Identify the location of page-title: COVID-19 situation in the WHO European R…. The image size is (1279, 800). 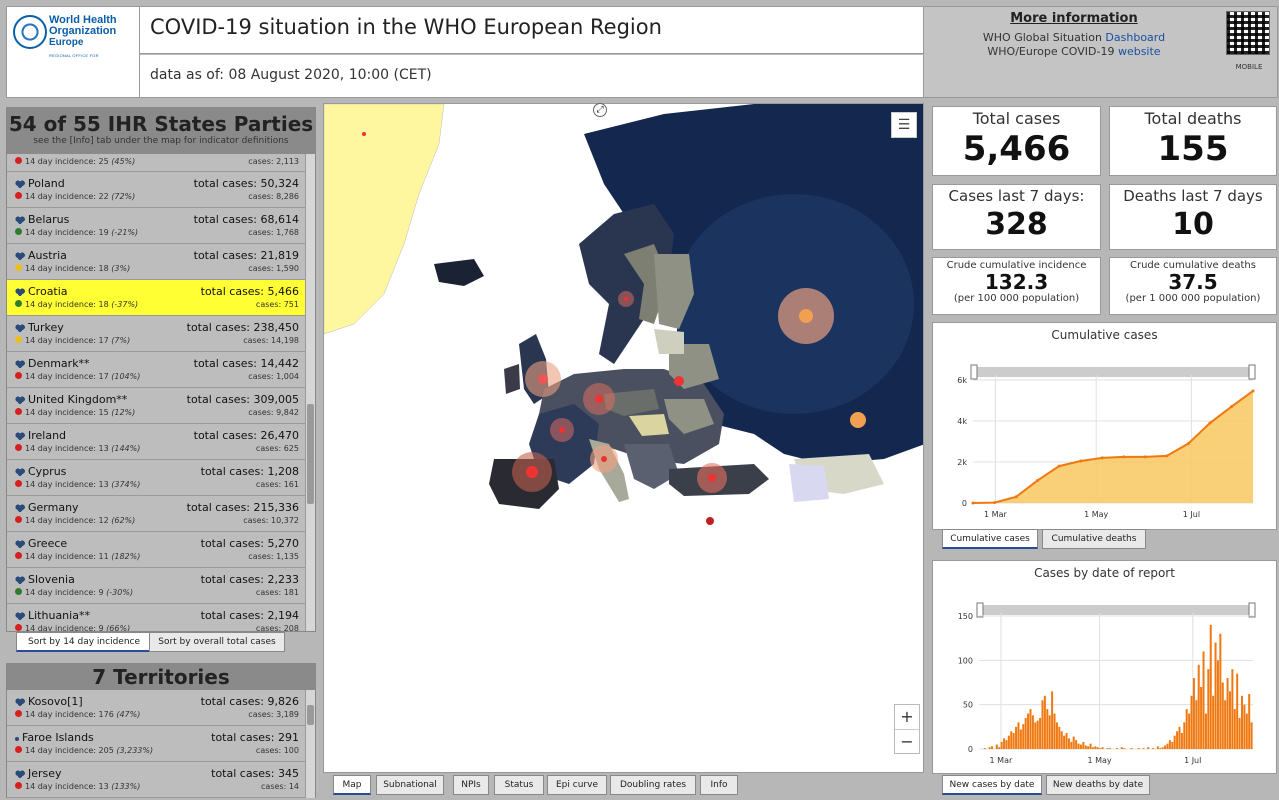
(406, 27).